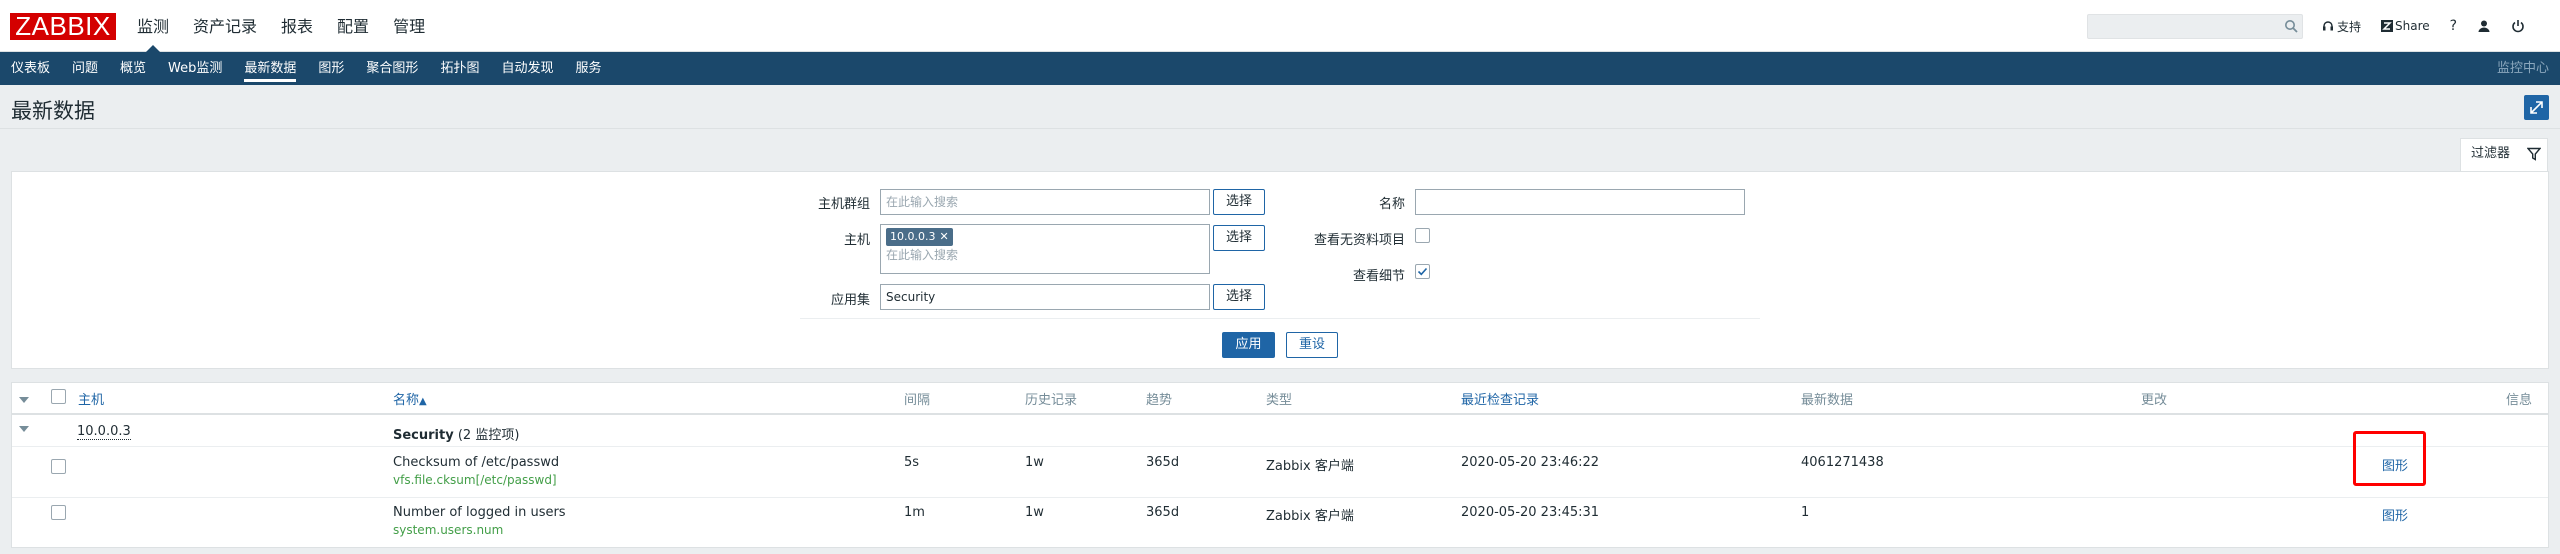 The width and height of the screenshot is (2560, 554). What do you see at coordinates (353, 26) in the screenshot?
I see `menu-configuration: 配置` at bounding box center [353, 26].